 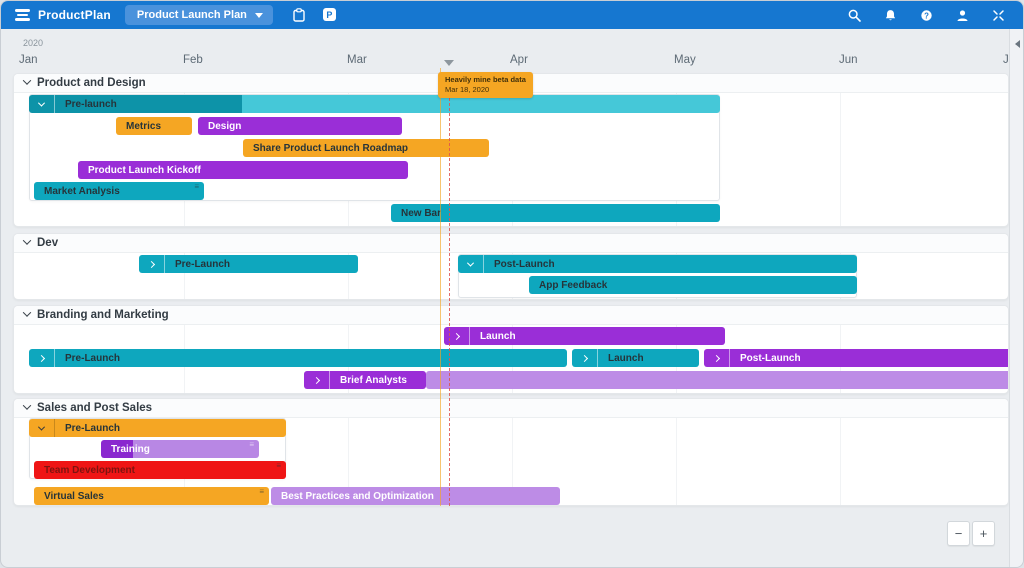 I want to click on bar-label: Pre-launch, so click(x=91, y=104).